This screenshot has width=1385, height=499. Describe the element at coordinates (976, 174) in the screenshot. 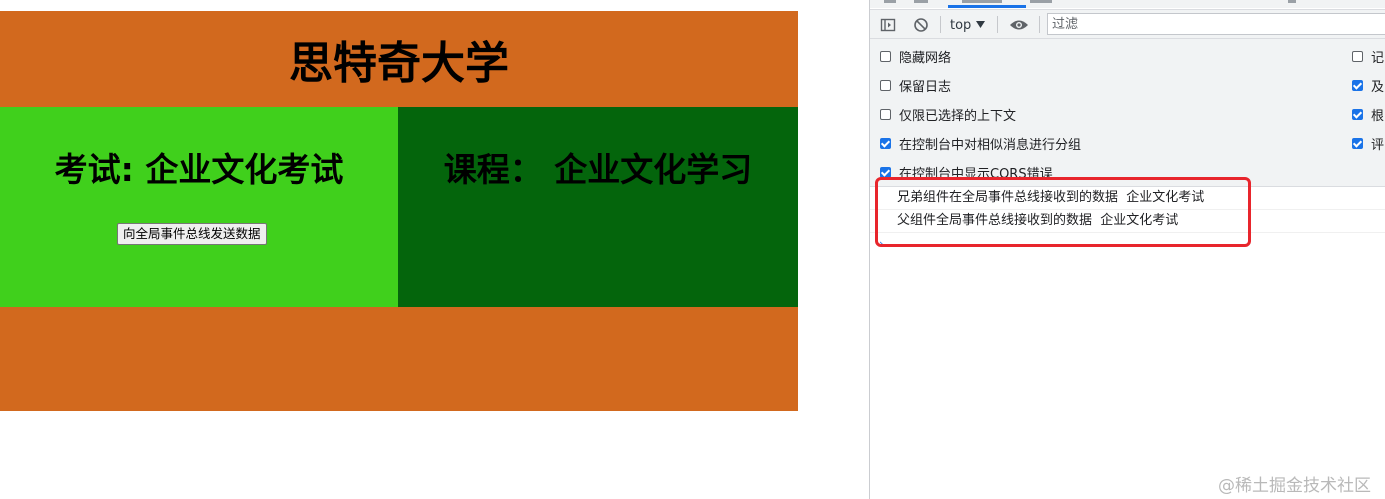

I see `setting-label: 在控制台中显示CORS错误` at that location.